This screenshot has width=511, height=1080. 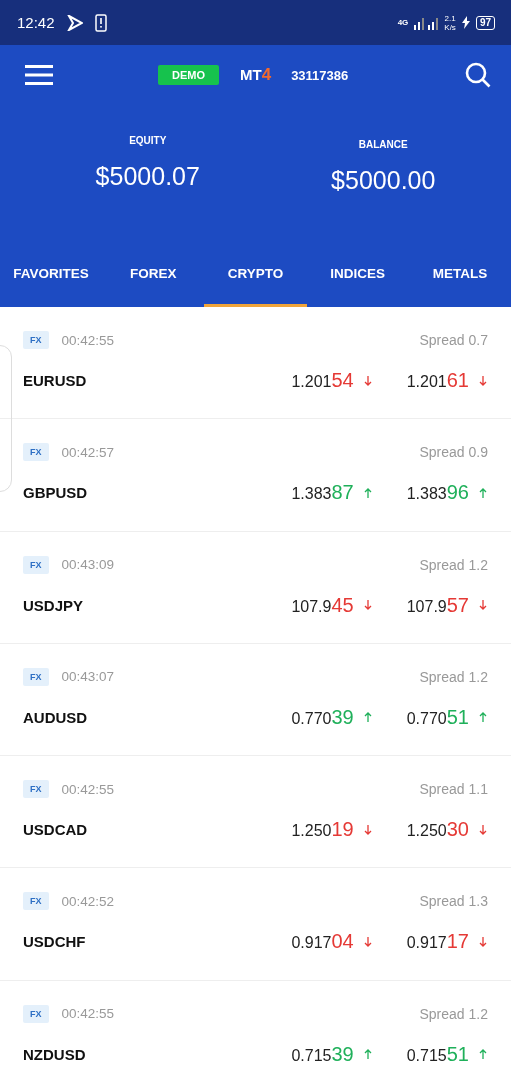 What do you see at coordinates (478, 75) in the screenshot?
I see `search-icon` at bounding box center [478, 75].